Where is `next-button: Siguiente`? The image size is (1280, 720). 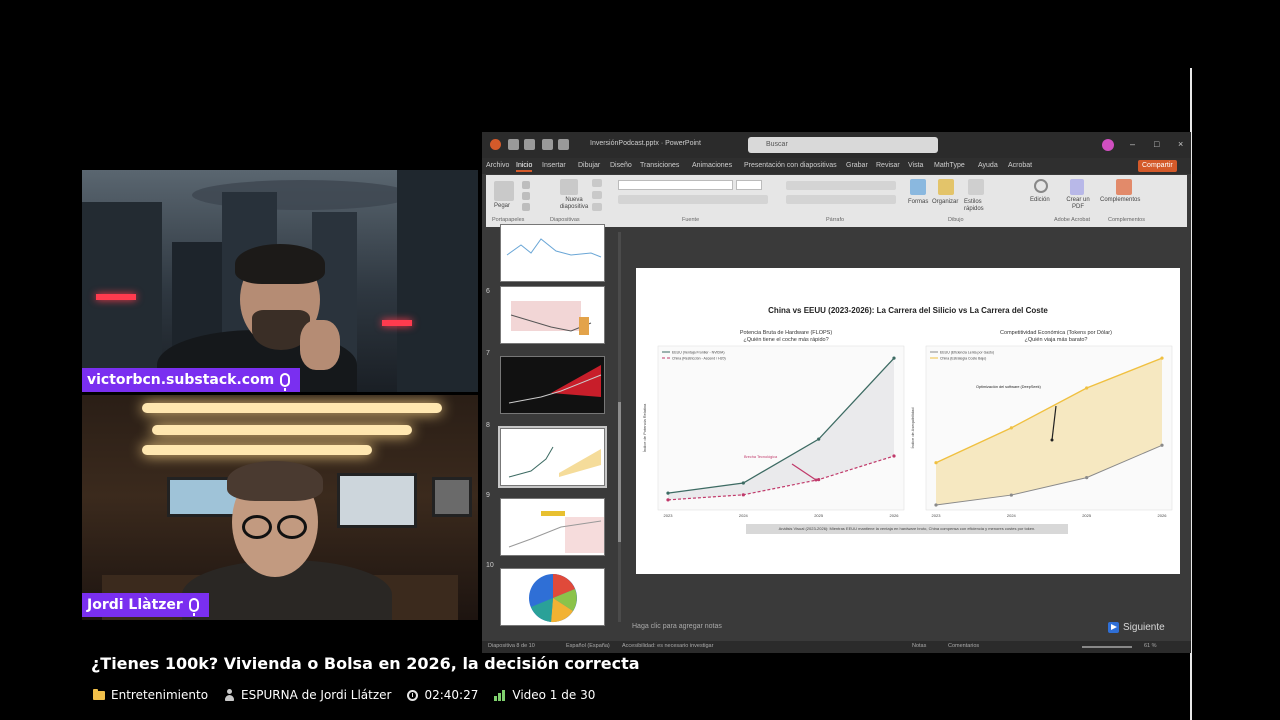 next-button: Siguiente is located at coordinates (1136, 627).